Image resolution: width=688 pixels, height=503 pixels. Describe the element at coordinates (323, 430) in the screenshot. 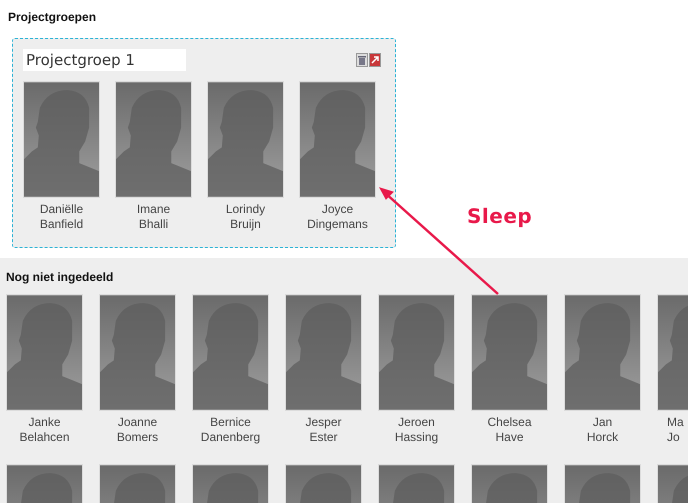

I see `student-name: Jesper Ester` at that location.